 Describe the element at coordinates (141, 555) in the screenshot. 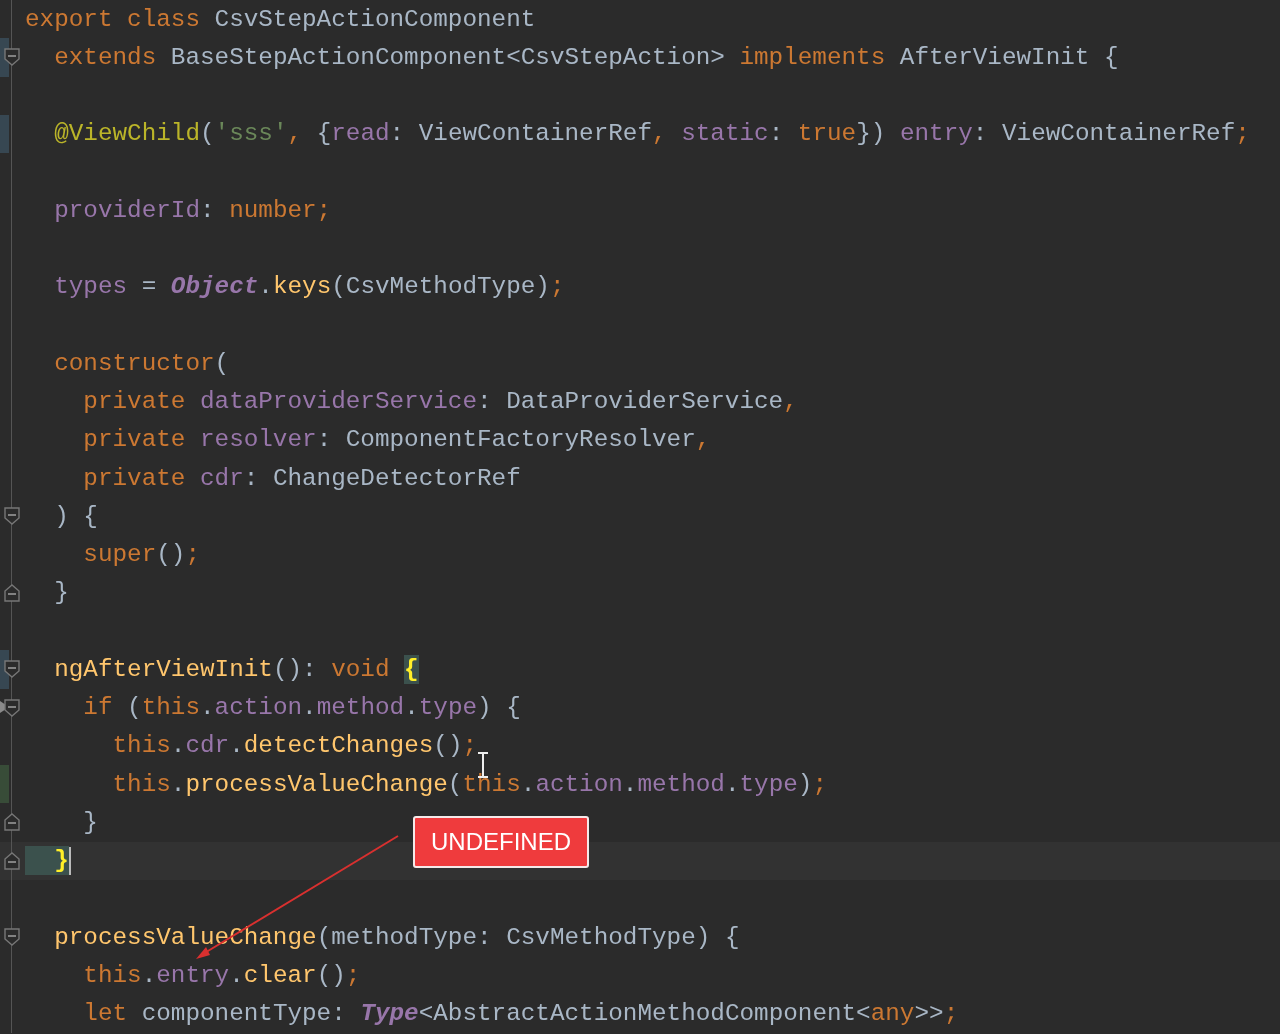

I see `code-line: super();` at that location.